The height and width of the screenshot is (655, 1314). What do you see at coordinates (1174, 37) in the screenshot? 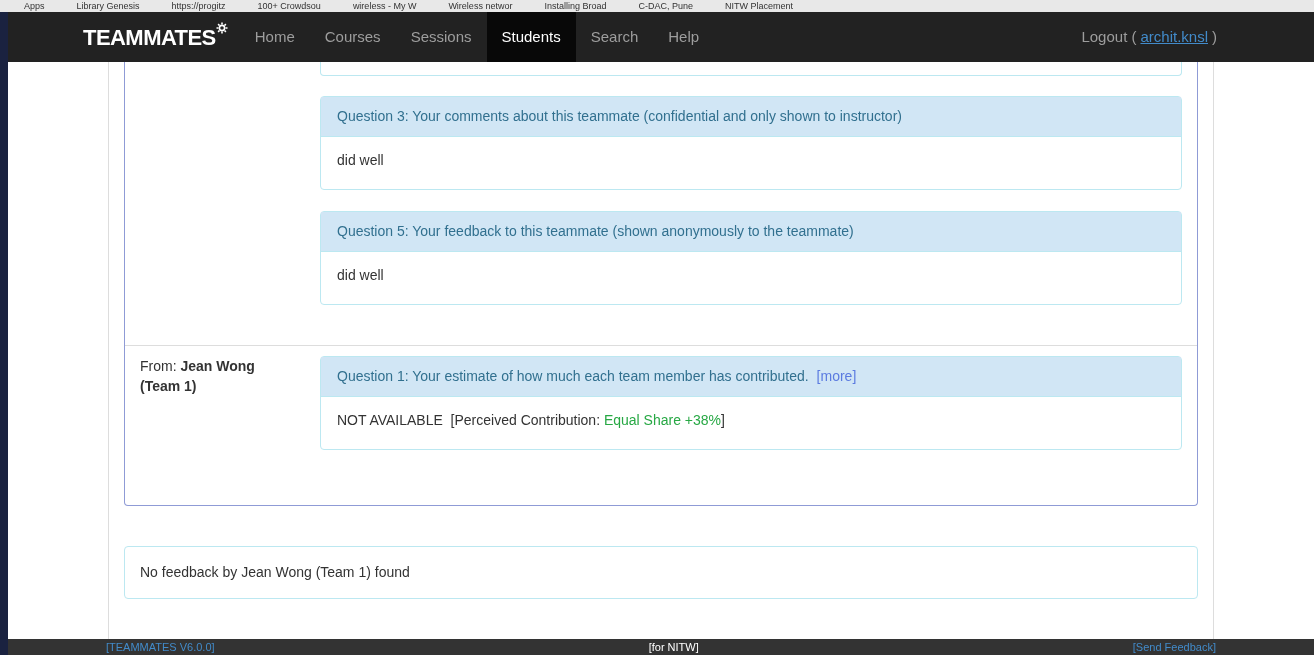
I see `user-link: archit.knsl` at bounding box center [1174, 37].